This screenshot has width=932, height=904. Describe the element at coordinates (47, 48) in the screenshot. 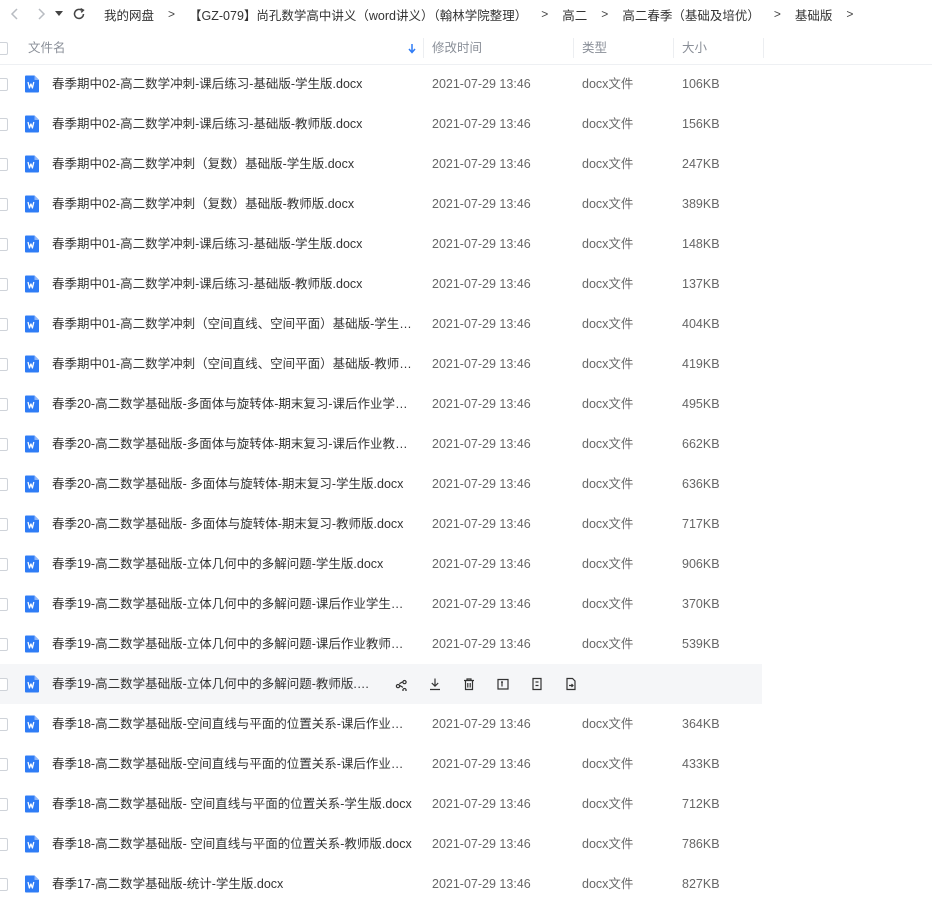

I see `column-header-name: 文件名` at that location.